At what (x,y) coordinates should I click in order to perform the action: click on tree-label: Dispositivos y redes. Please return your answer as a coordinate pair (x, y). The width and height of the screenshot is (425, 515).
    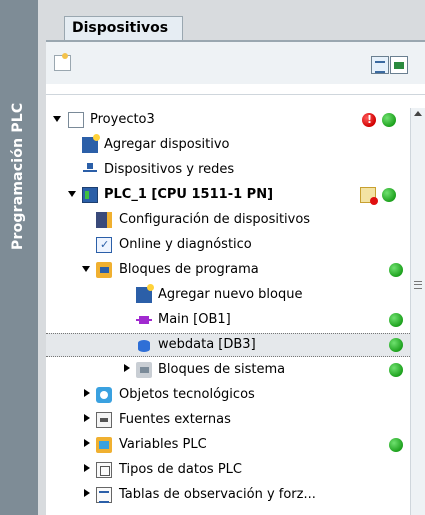
    Looking at the image, I should click on (169, 169).